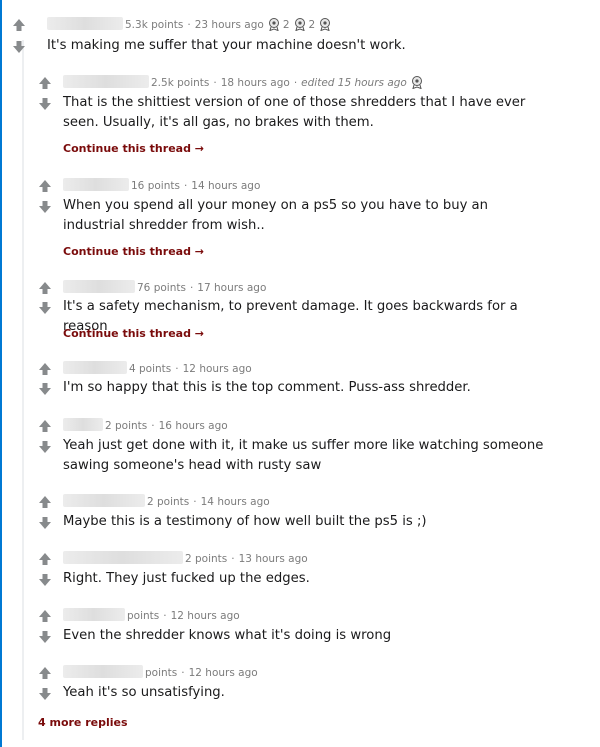 Image resolution: width=600 pixels, height=747 pixels. I want to click on thread-highlight, so click(1, 373).